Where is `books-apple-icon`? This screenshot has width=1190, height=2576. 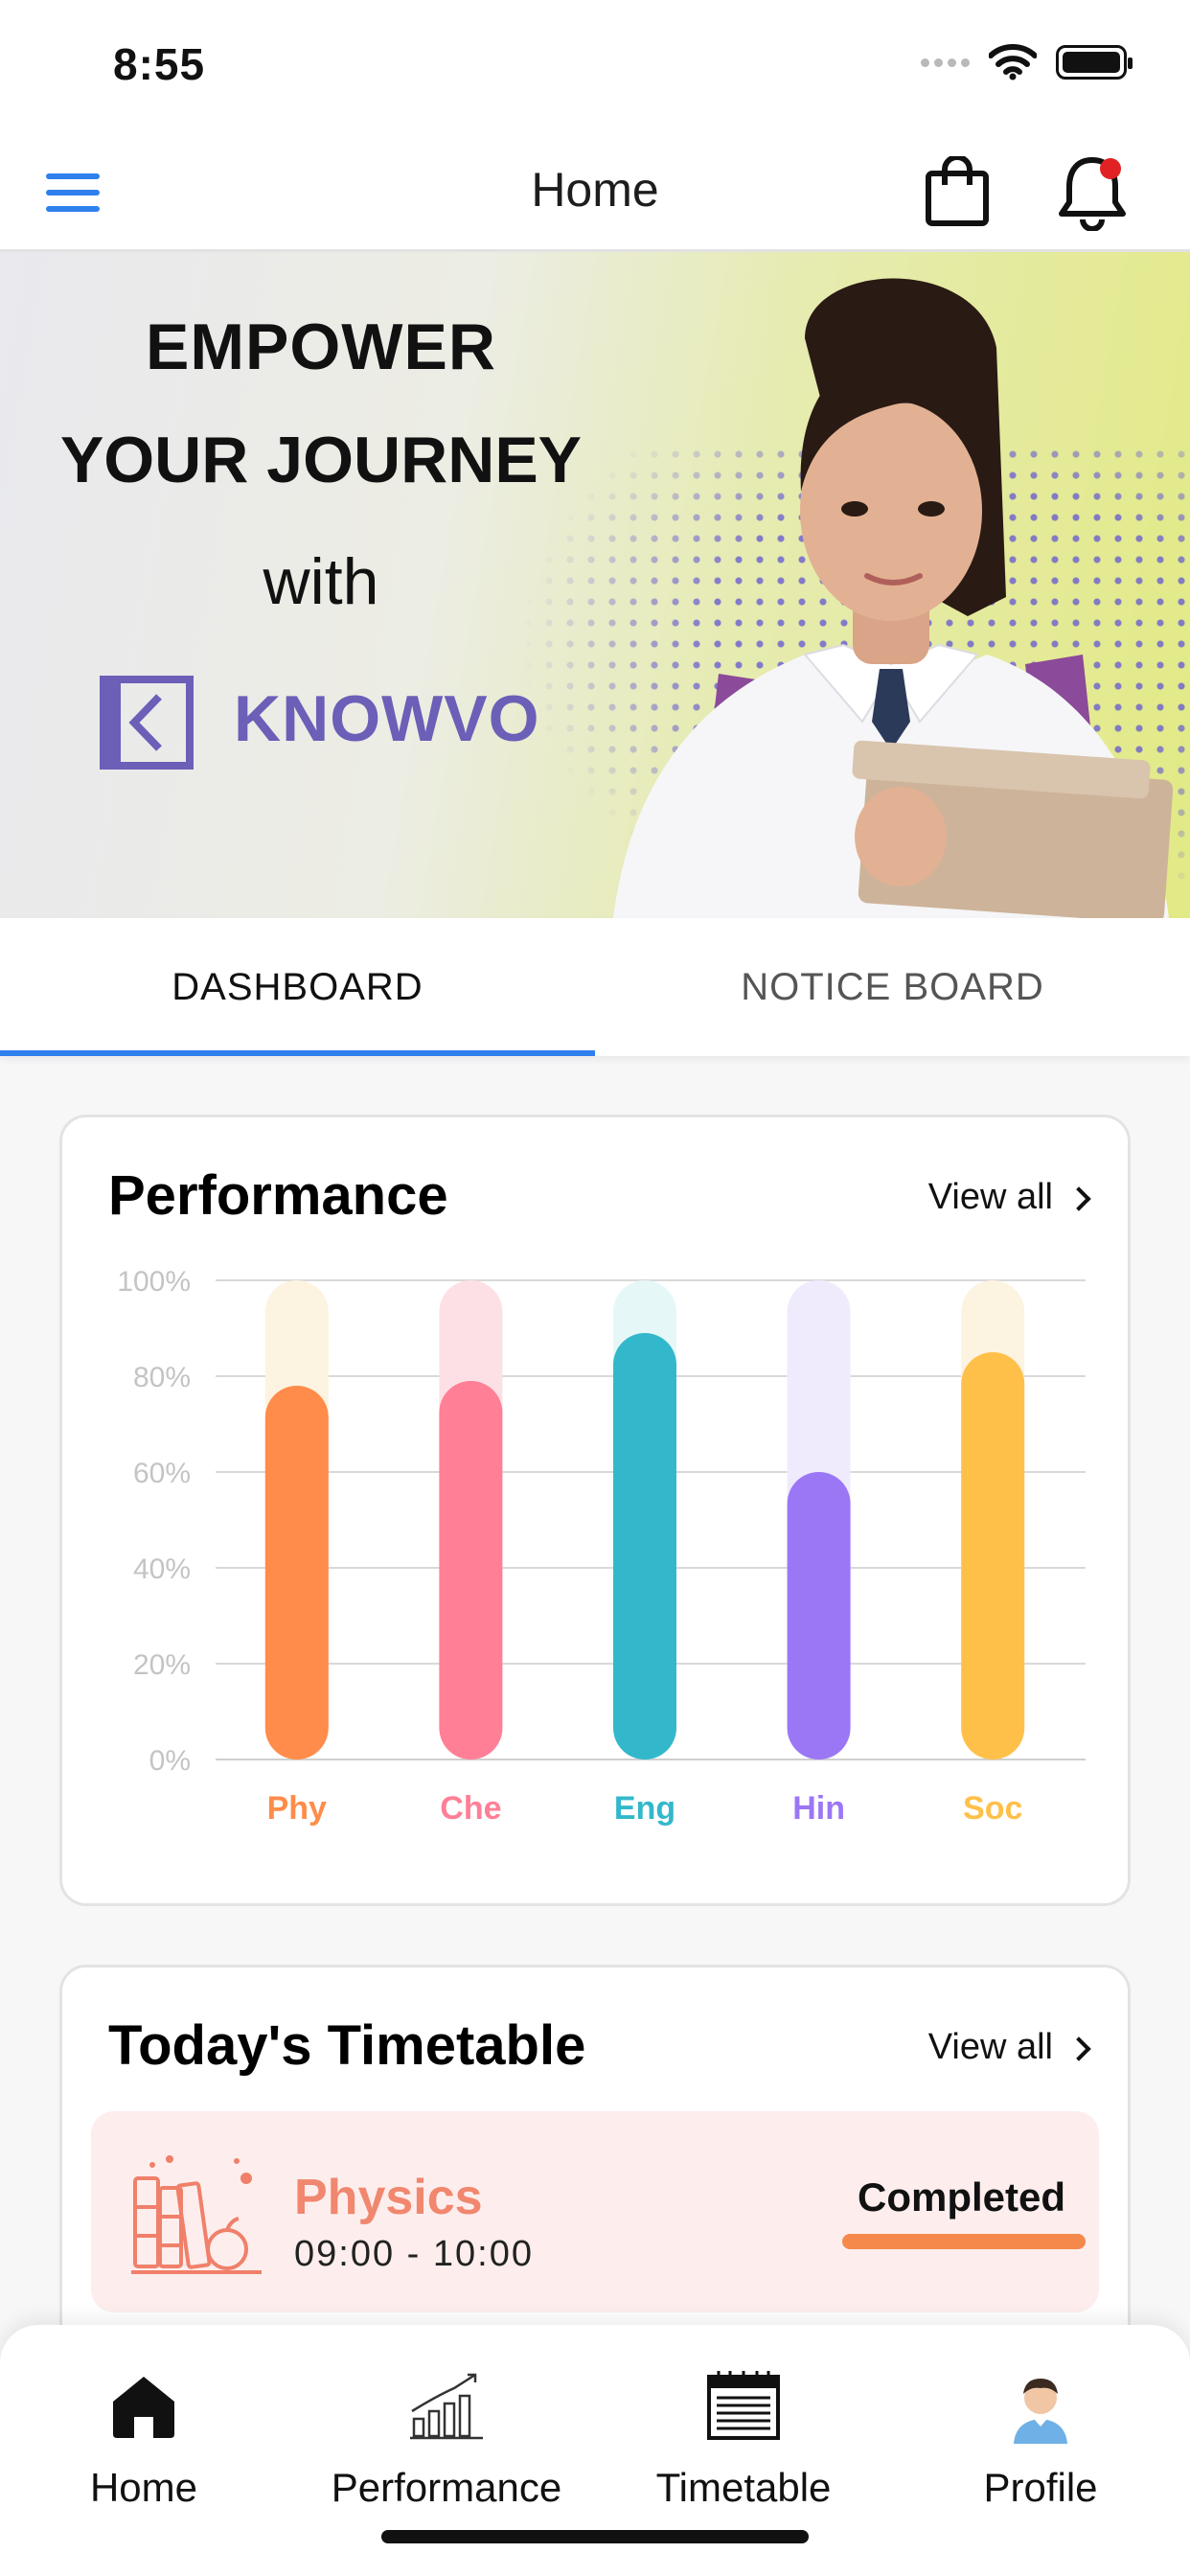 books-apple-icon is located at coordinates (197, 2214).